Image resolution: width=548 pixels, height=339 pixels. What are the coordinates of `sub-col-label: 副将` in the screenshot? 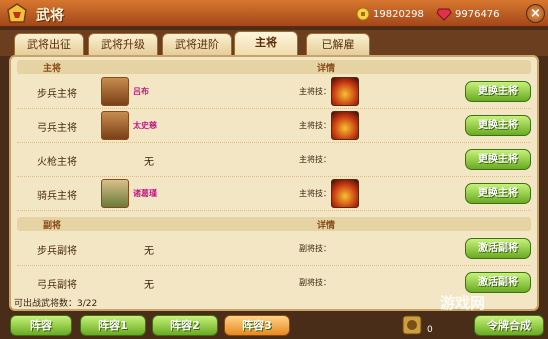 It's located at (52, 226).